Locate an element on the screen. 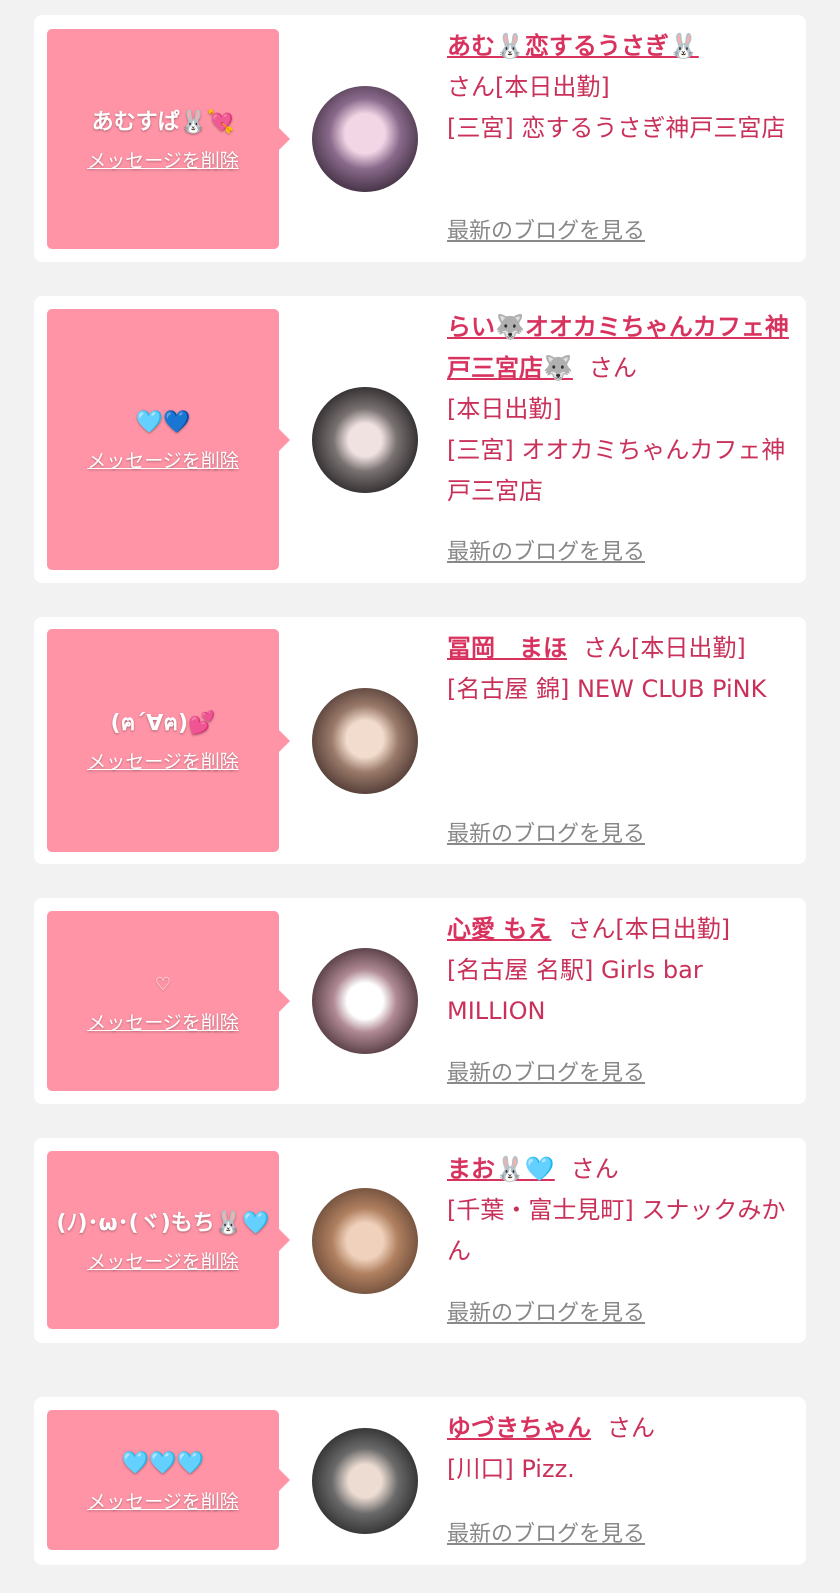  message-text: ♡ is located at coordinates (163, 984).